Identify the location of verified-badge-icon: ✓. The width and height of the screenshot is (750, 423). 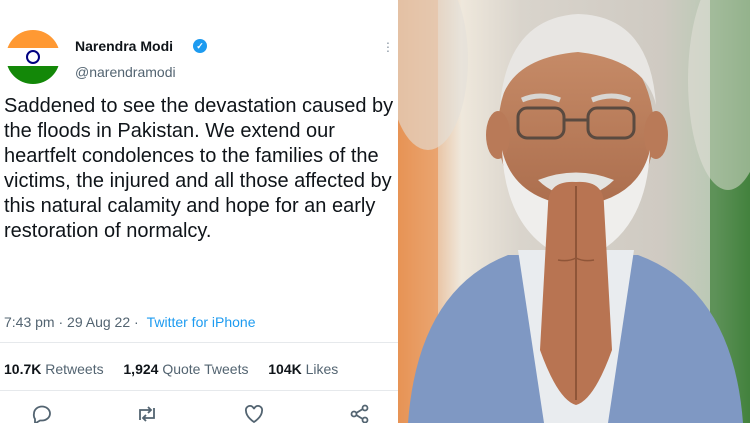
(200, 46).